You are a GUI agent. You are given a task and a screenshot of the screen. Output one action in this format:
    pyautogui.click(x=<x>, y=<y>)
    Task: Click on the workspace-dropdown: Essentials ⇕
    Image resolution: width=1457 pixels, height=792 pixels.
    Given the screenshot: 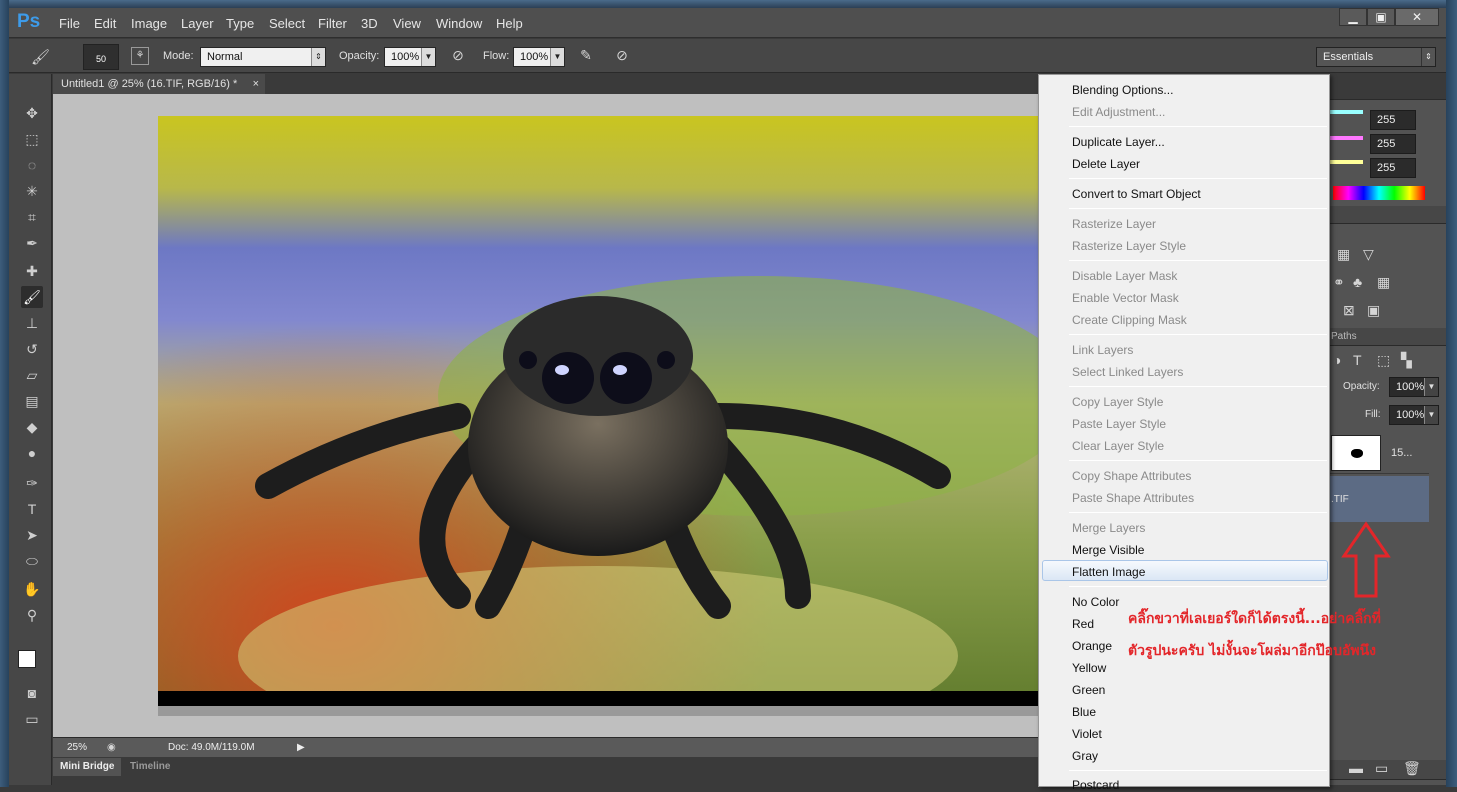 What is the action you would take?
    pyautogui.click(x=1376, y=57)
    